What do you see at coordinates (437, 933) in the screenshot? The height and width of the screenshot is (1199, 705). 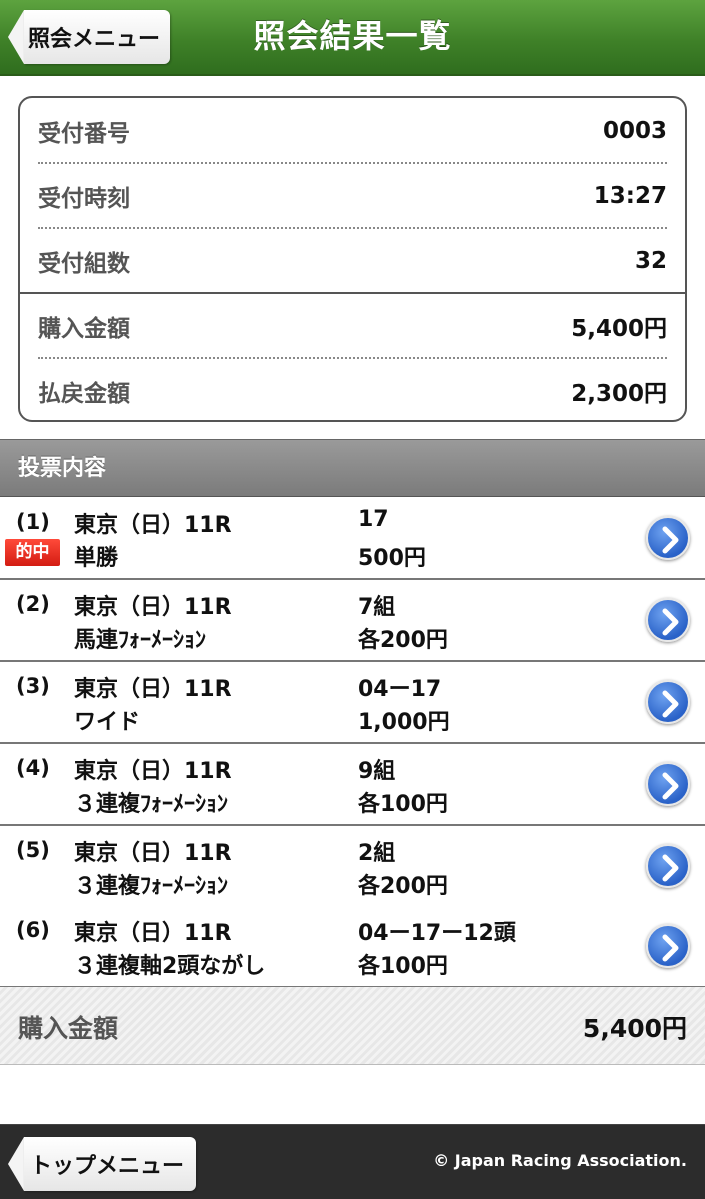 I see `bet-selection: 04ー17ー12頭` at bounding box center [437, 933].